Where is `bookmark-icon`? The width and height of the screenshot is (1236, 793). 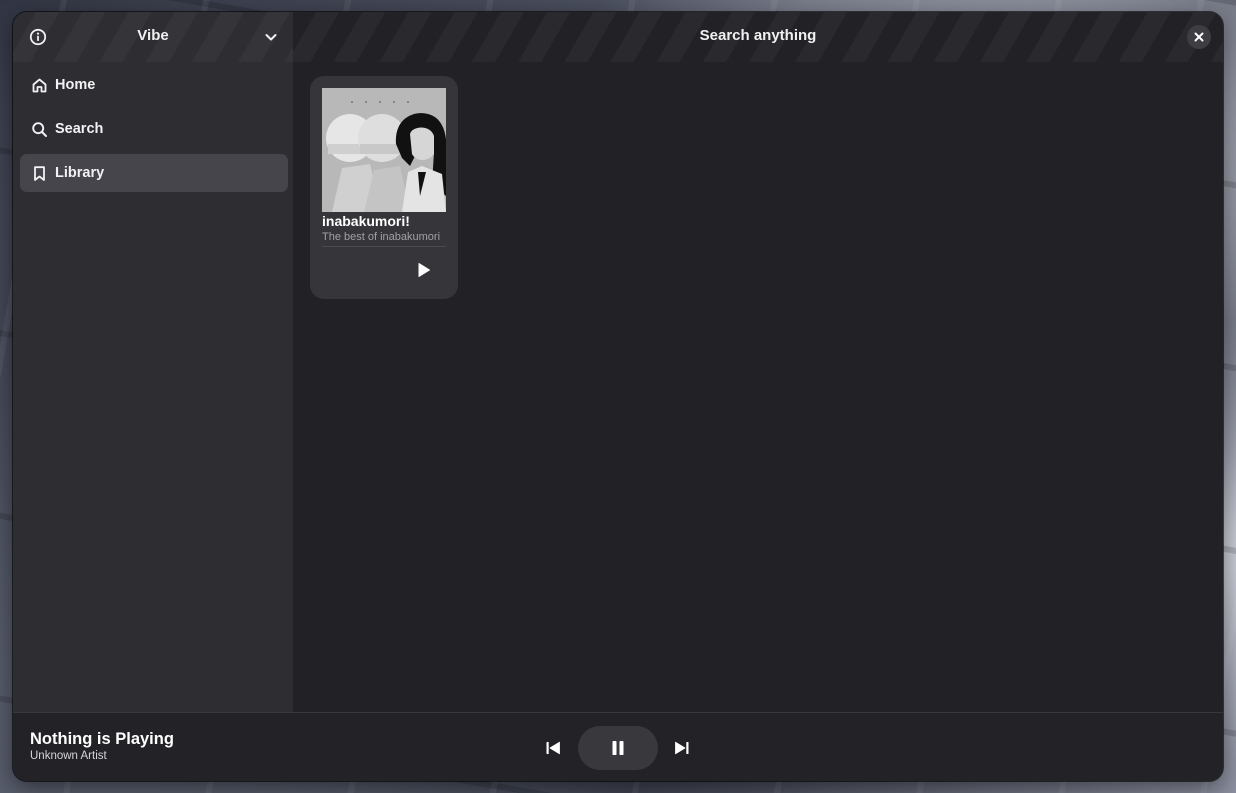
bookmark-icon is located at coordinates (39, 173).